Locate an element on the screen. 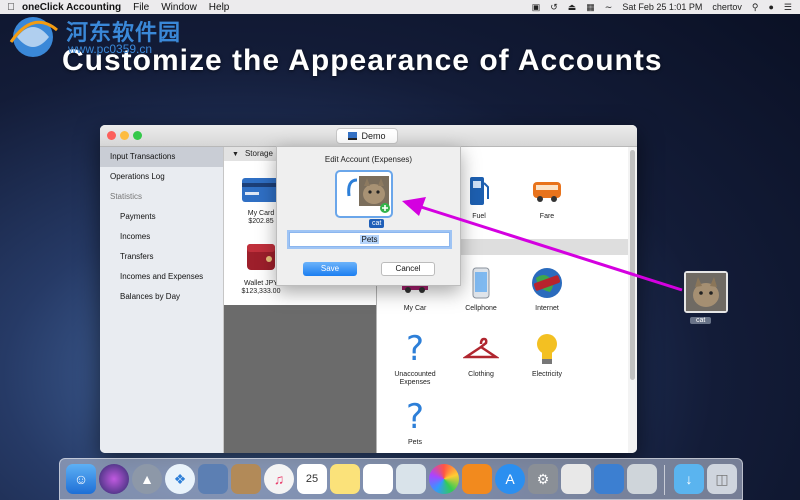  empty-area is located at coordinates (300, 379).